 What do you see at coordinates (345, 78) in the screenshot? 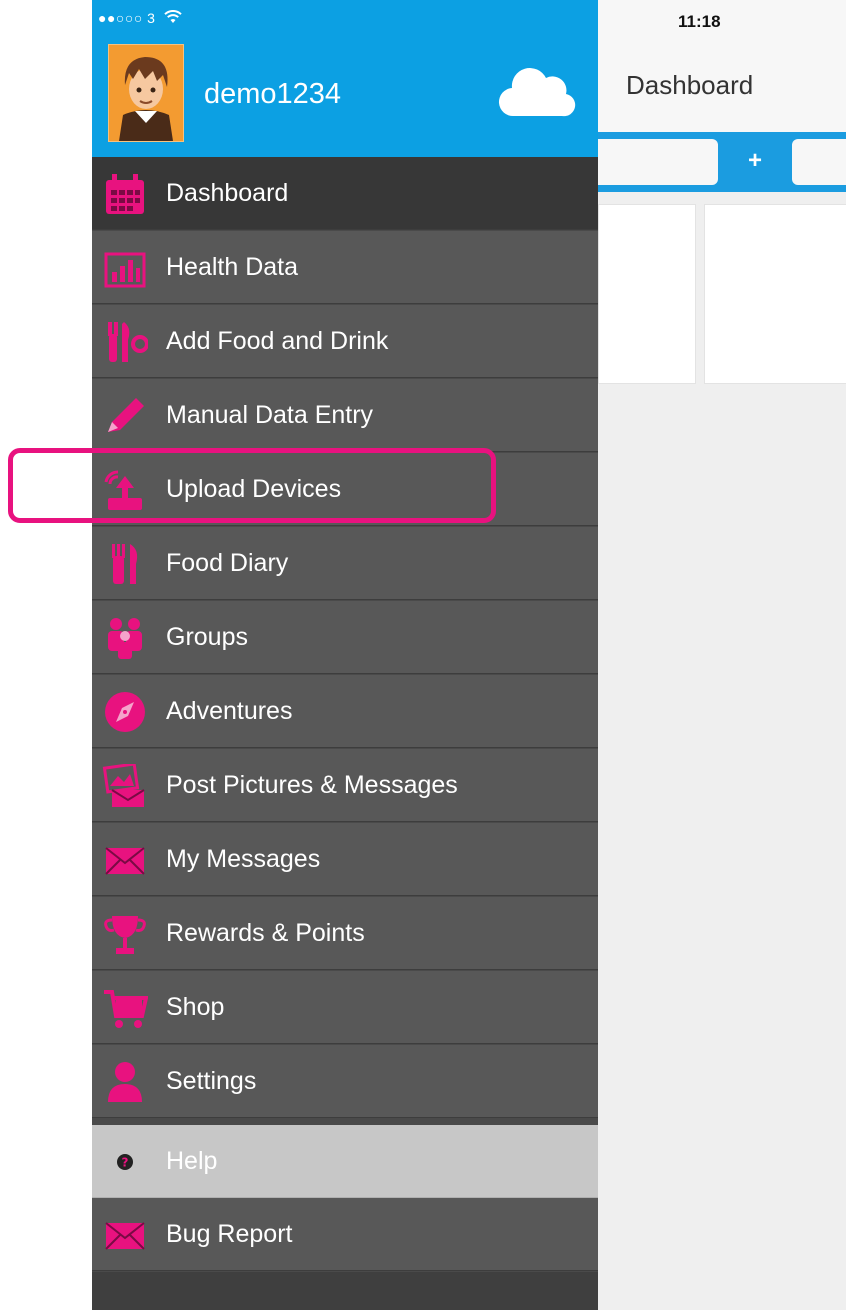
I see `profile-header: ●●○○○ 3 demo1234` at bounding box center [345, 78].